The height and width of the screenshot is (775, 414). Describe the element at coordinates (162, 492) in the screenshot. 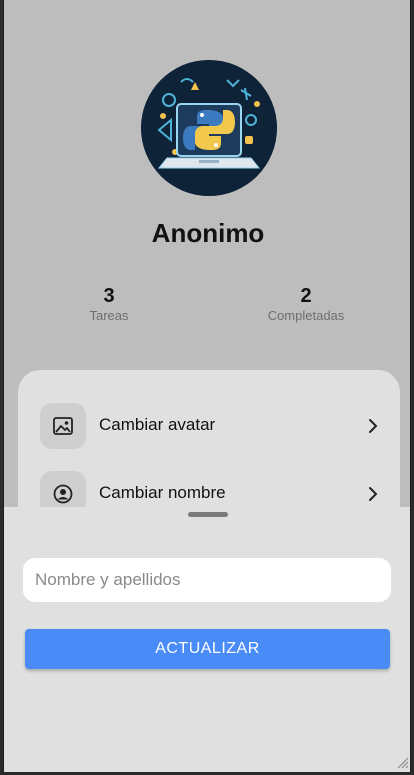

I see `menu-item-label: Cambiar nombre` at that location.